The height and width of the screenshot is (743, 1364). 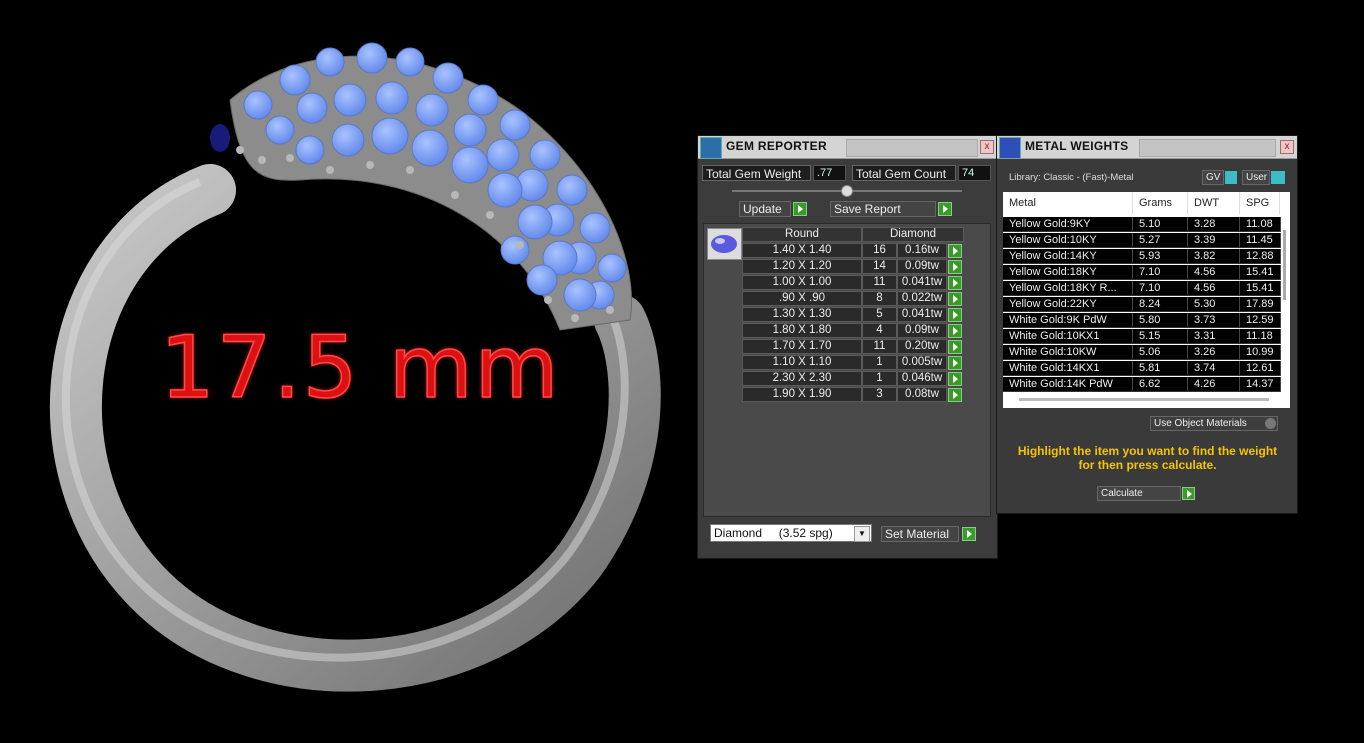 I want to click on gv-toggle: GV, so click(x=1213, y=177).